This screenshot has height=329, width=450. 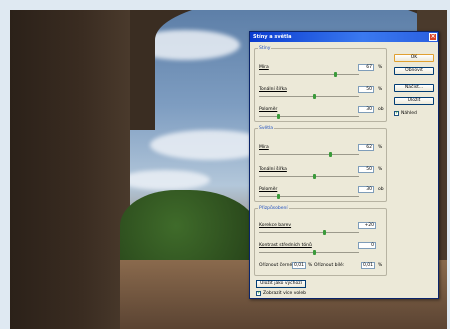 What do you see at coordinates (309, 196) in the screenshot?
I see `highlights-radius-slider` at bounding box center [309, 196].